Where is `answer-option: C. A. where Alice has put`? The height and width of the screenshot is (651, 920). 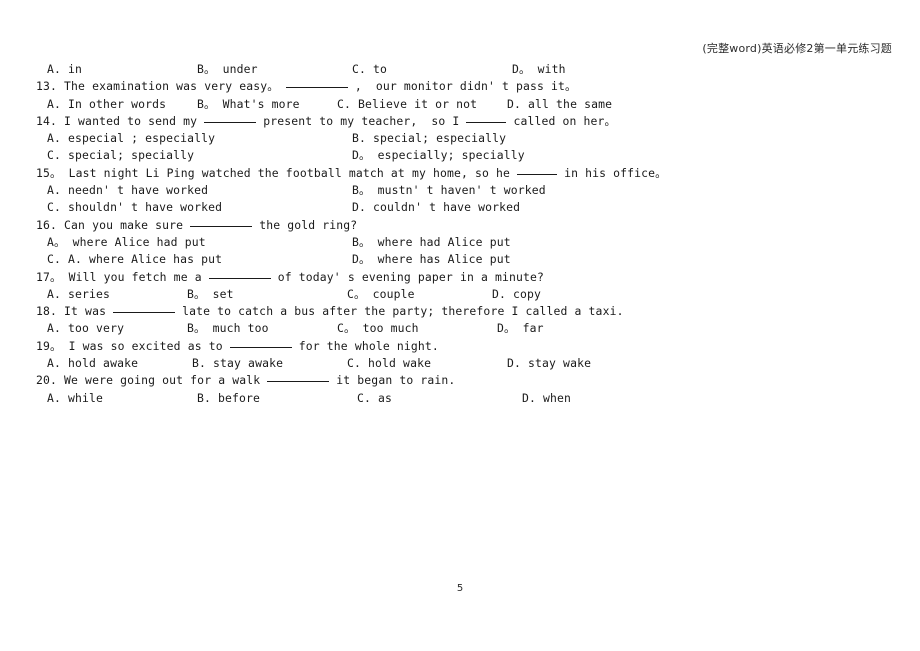
answer-option: C. A. where Alice has put is located at coordinates (199, 259).